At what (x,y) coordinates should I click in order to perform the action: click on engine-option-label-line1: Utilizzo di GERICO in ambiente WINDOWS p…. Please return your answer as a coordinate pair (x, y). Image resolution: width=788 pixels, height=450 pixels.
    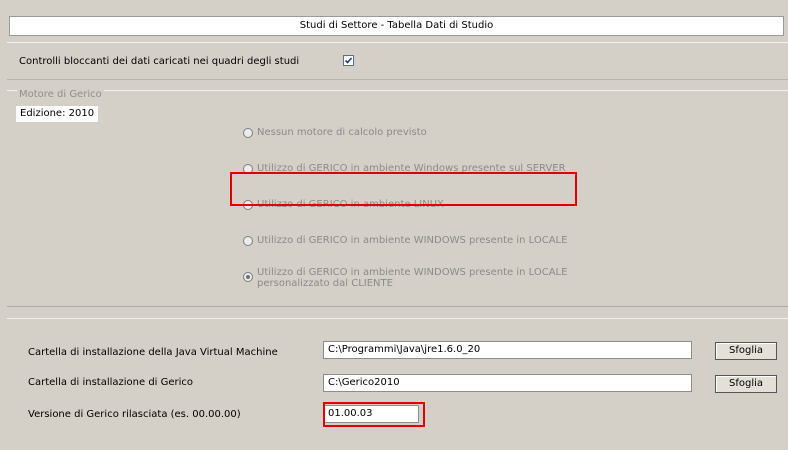
    Looking at the image, I should click on (412, 272).